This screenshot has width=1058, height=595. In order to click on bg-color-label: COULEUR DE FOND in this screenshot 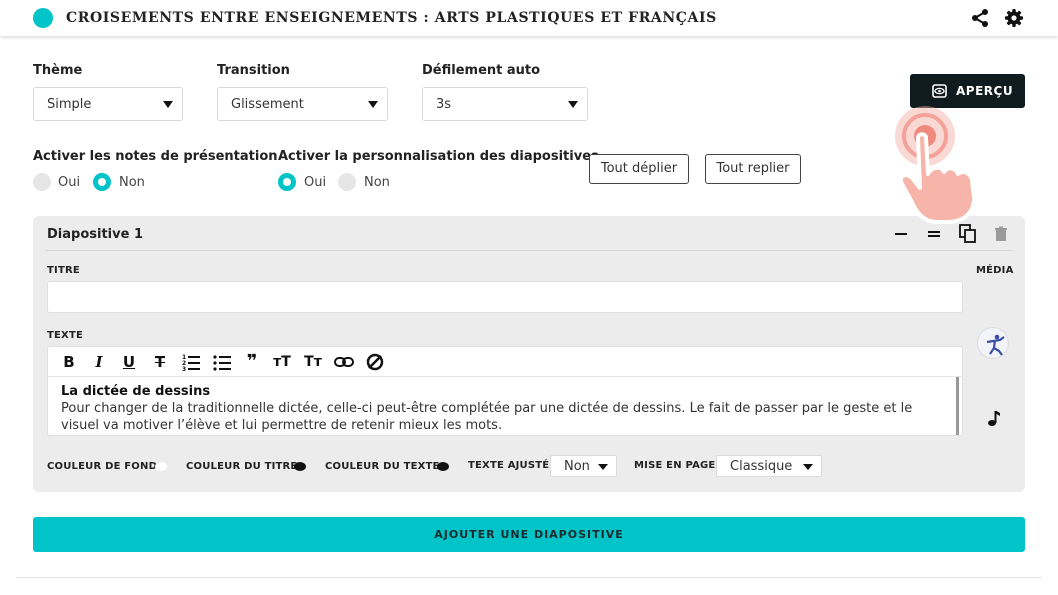, I will do `click(102, 466)`.